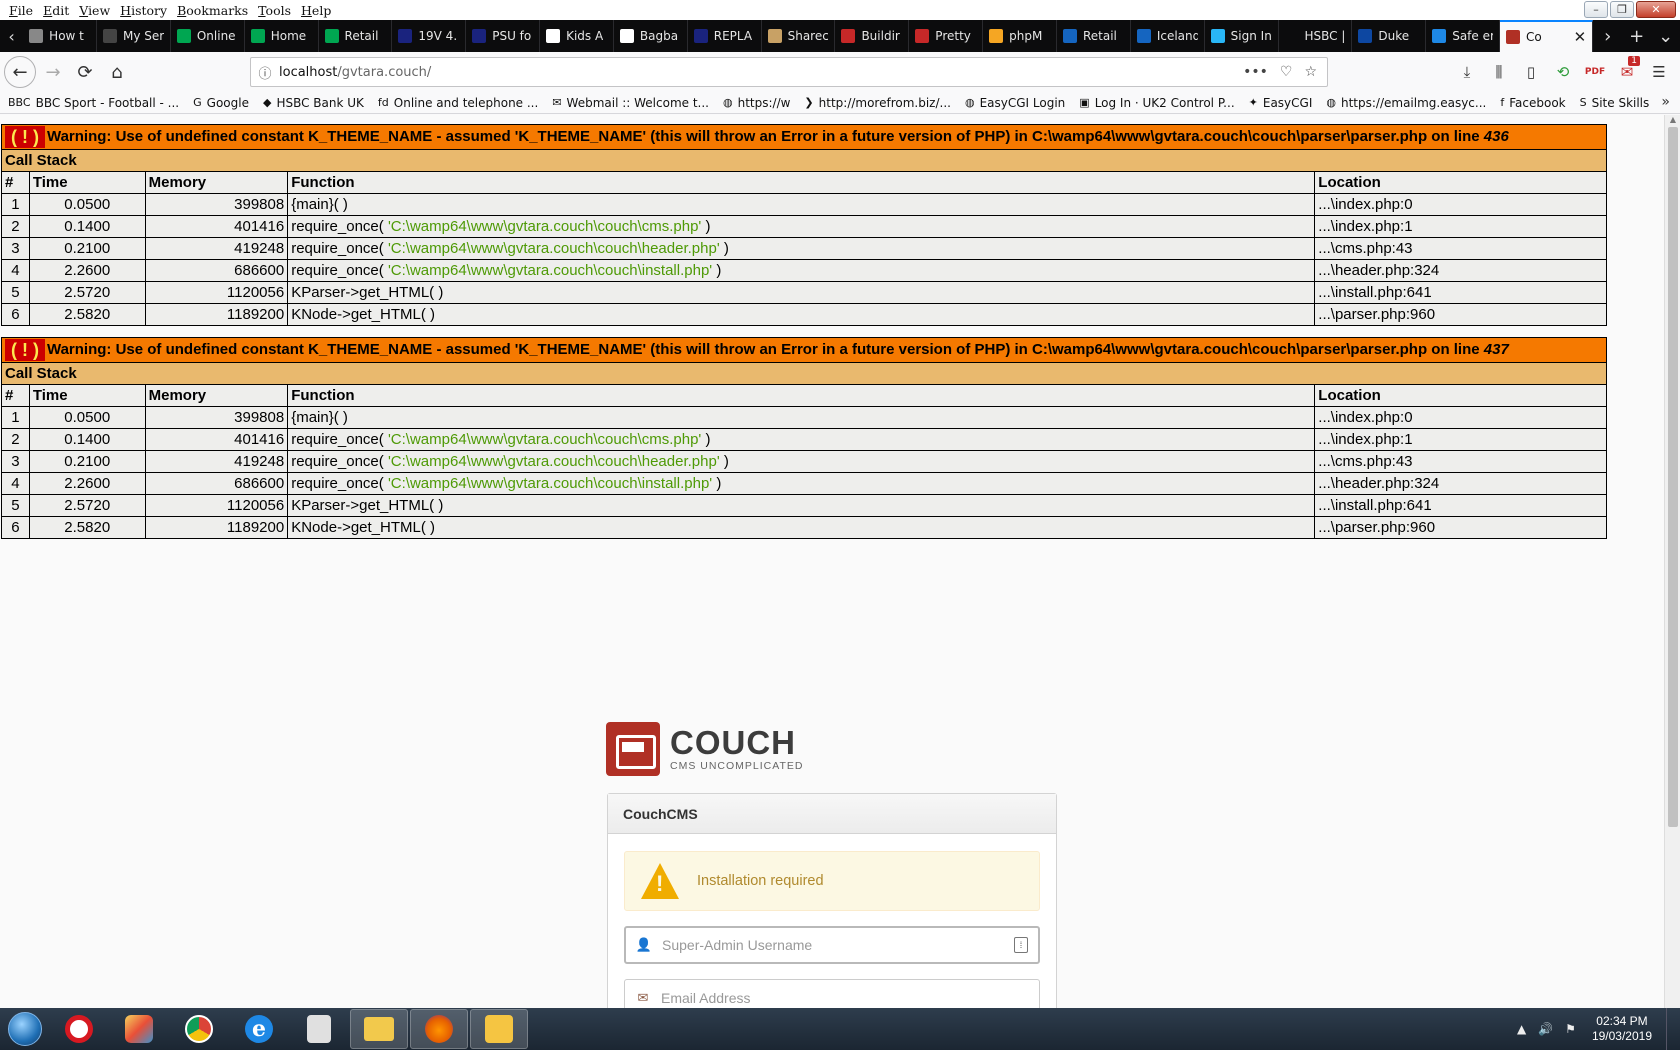  What do you see at coordinates (1521, 1029) in the screenshot?
I see `tray-expand-icon: ▲` at bounding box center [1521, 1029].